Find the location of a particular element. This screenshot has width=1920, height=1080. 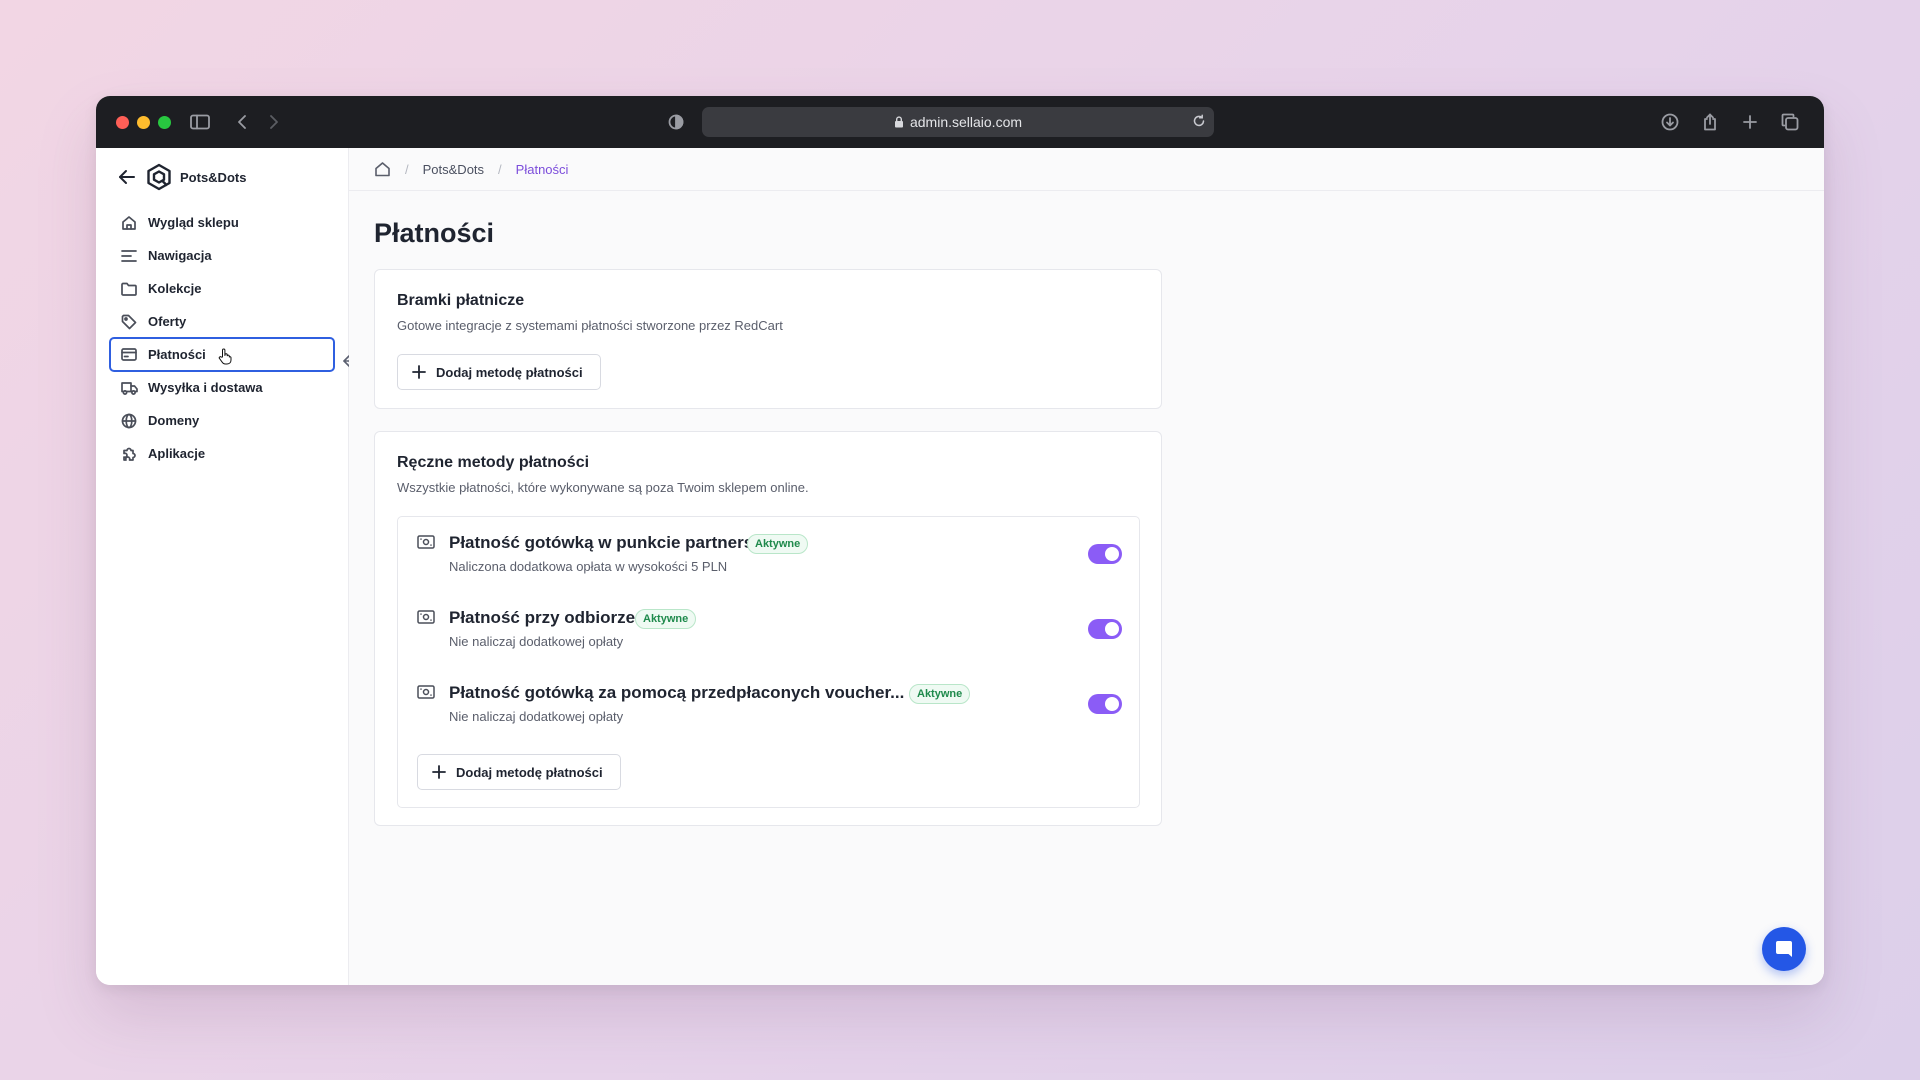

payment-method-name: Płatność przy odbiorze is located at coordinates (542, 617).